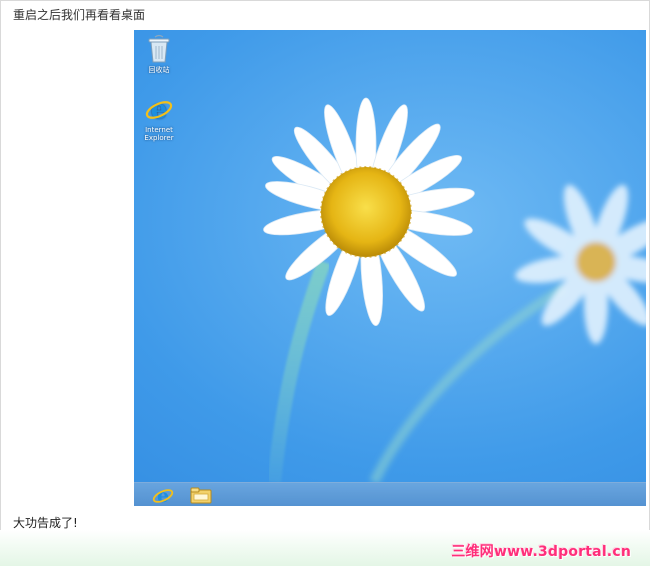 Image resolution: width=650 pixels, height=566 pixels. I want to click on desktop-icon-label-line1: Internet, so click(159, 130).